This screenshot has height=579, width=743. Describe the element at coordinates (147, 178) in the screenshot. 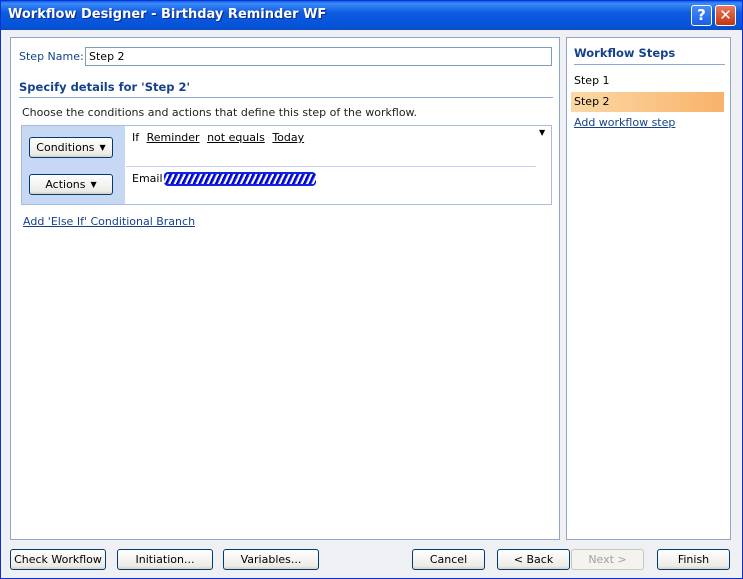

I see `action-prefix: Email` at that location.